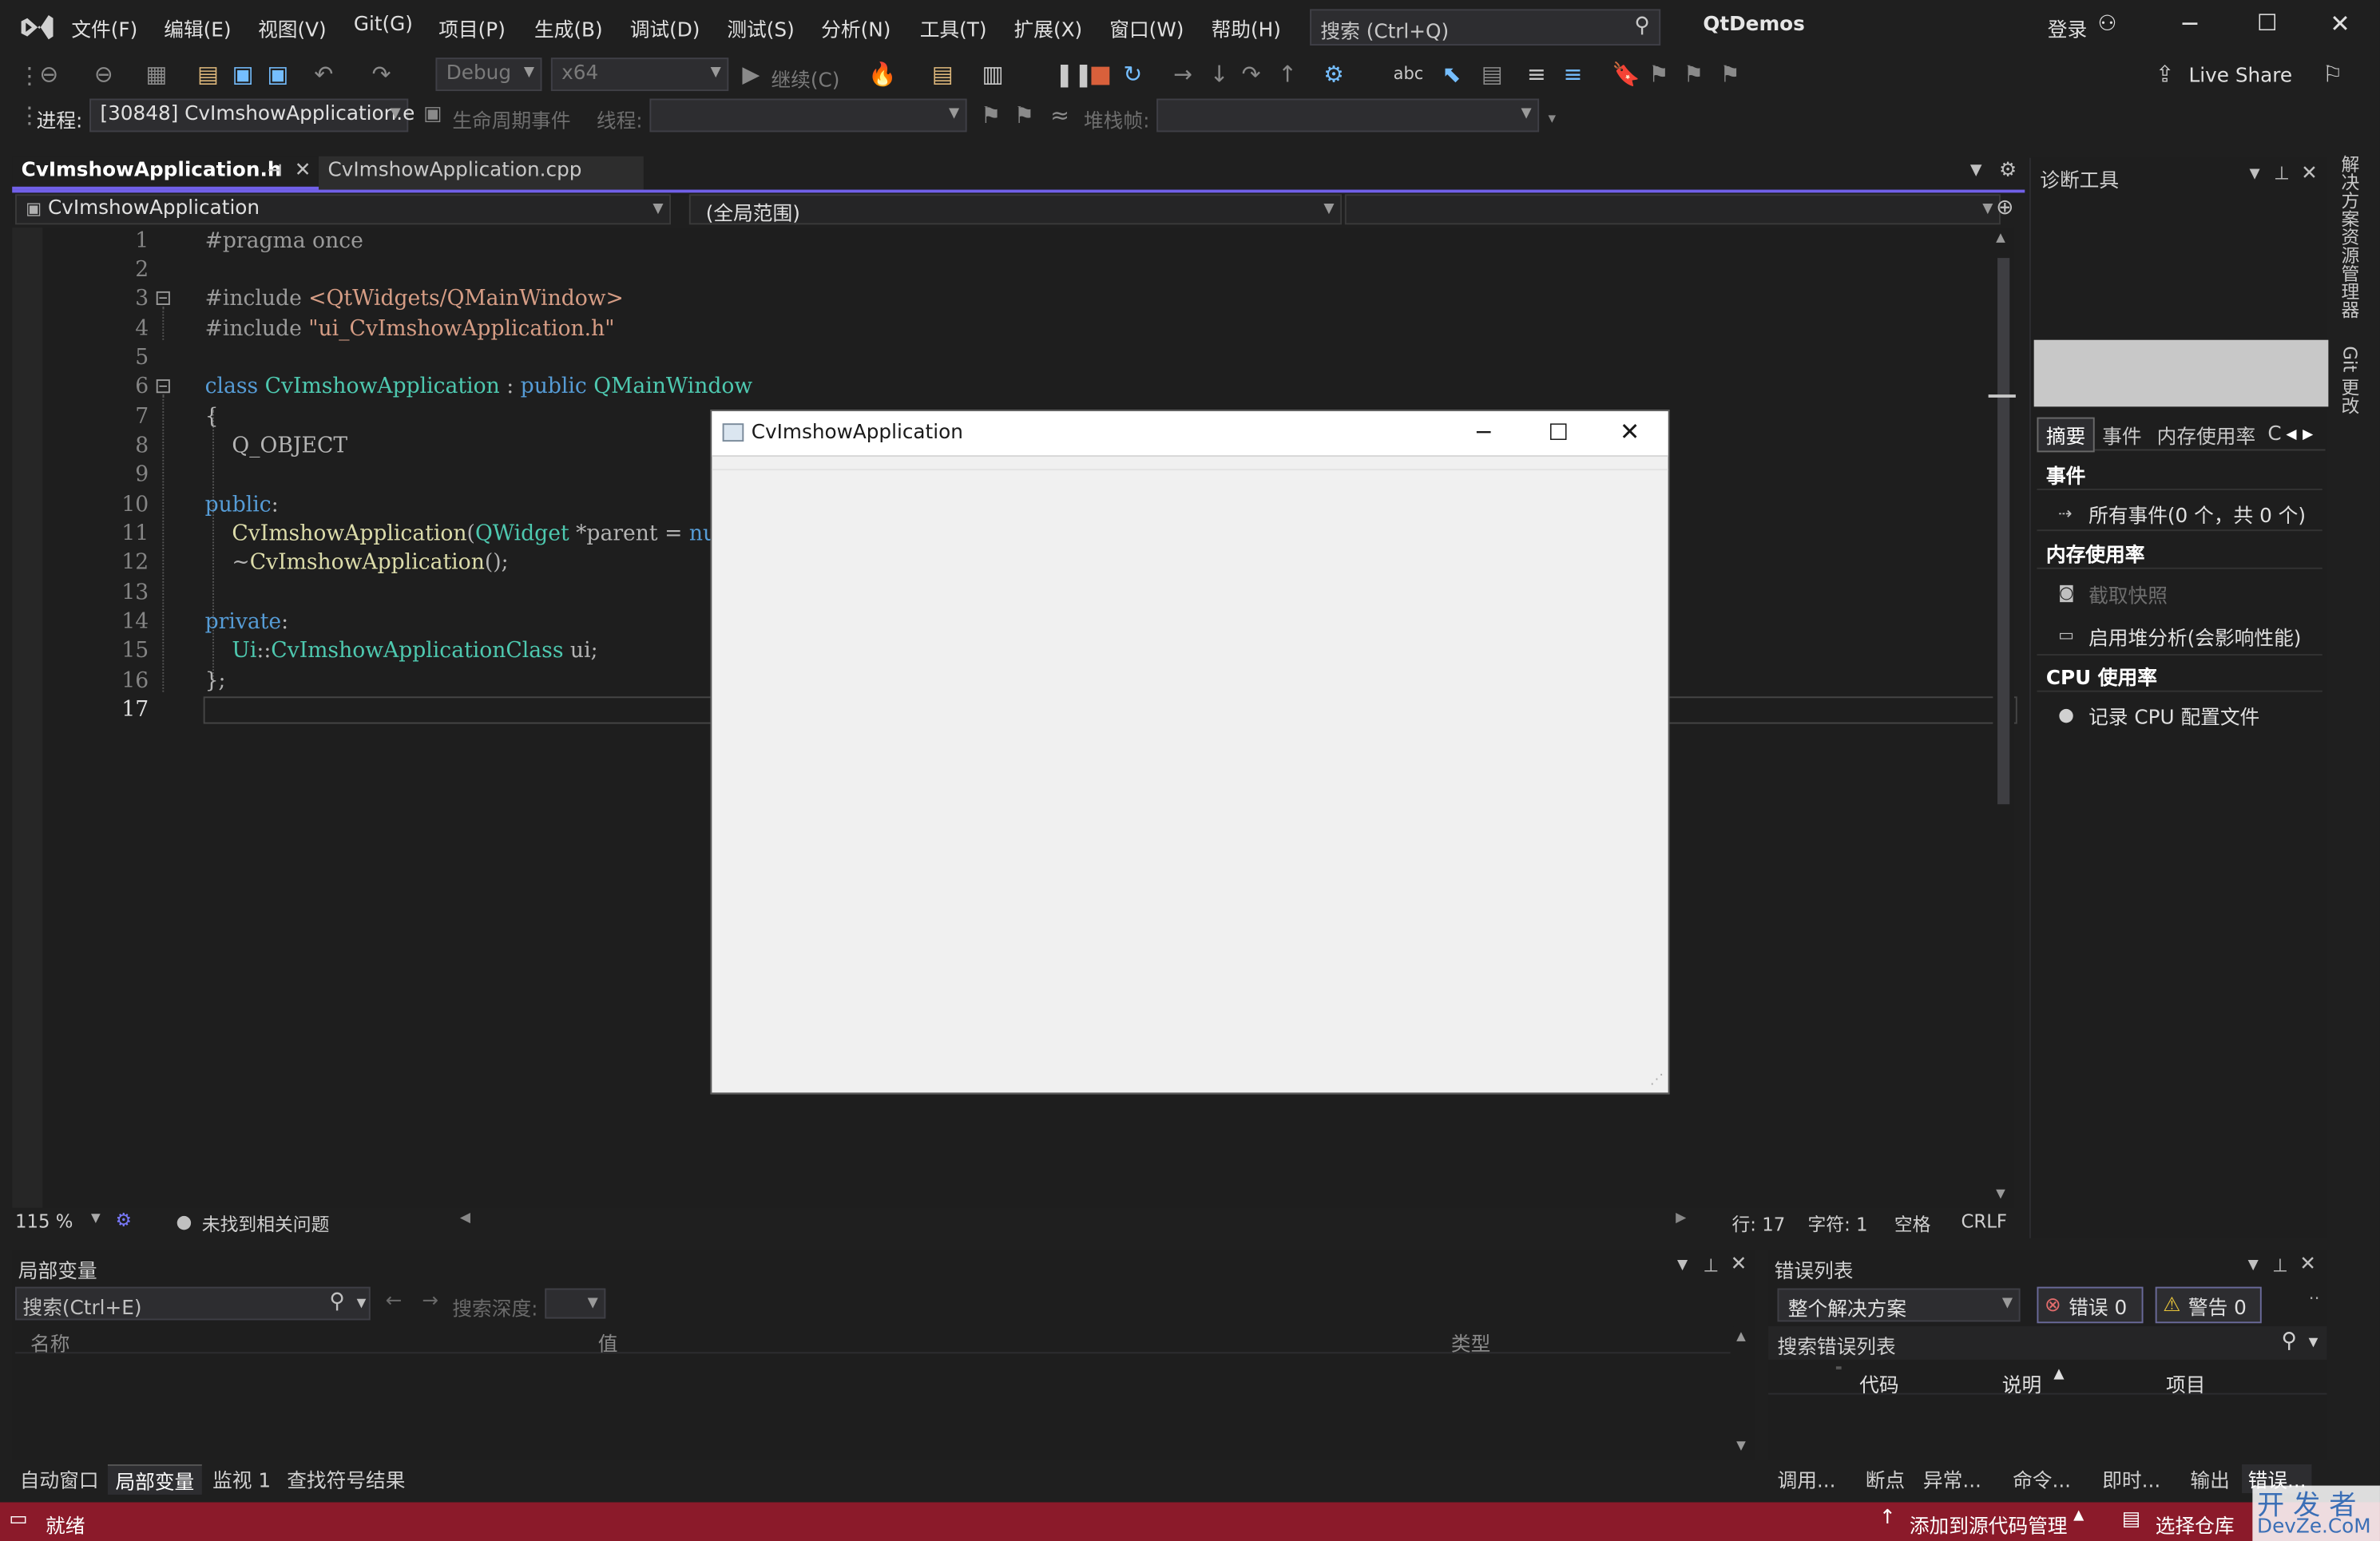 The width and height of the screenshot is (2380, 1541). I want to click on navigate-forward-icon: ⊖, so click(103, 74).